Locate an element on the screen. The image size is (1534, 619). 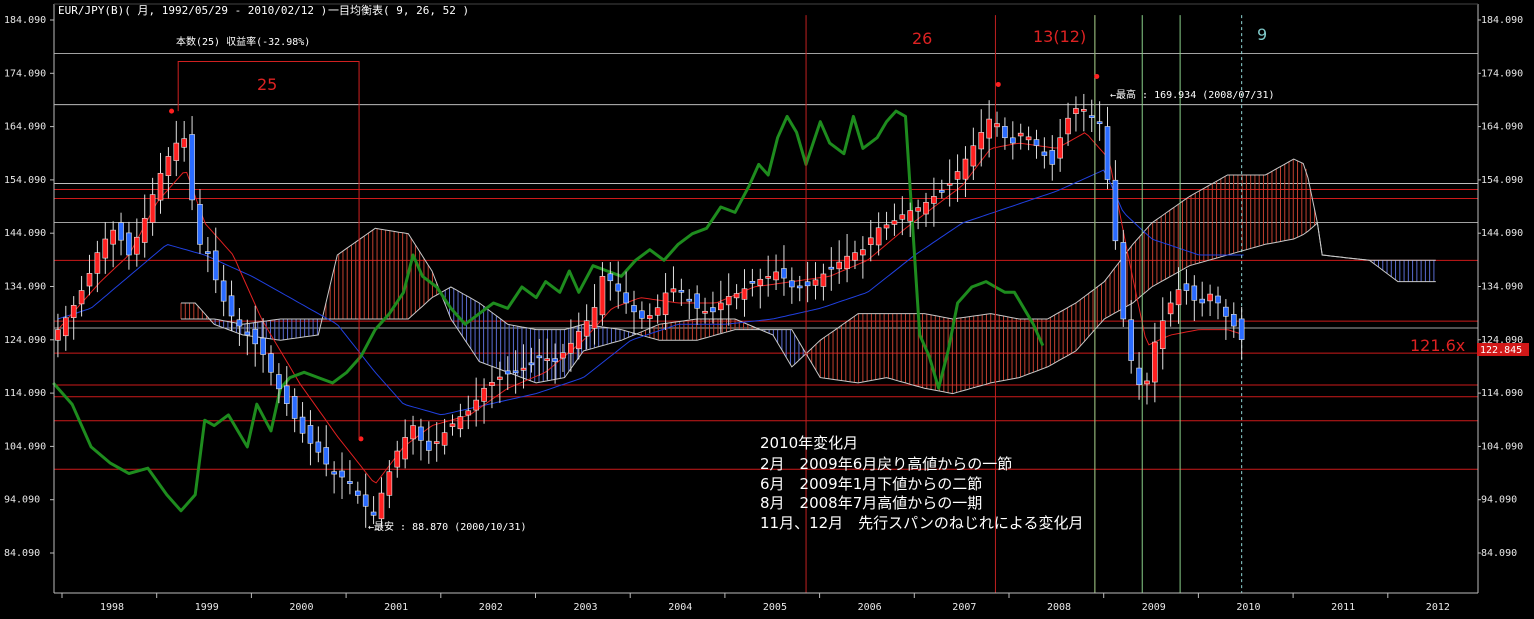
count-13-label: 13(12) is located at coordinates (1059, 36).